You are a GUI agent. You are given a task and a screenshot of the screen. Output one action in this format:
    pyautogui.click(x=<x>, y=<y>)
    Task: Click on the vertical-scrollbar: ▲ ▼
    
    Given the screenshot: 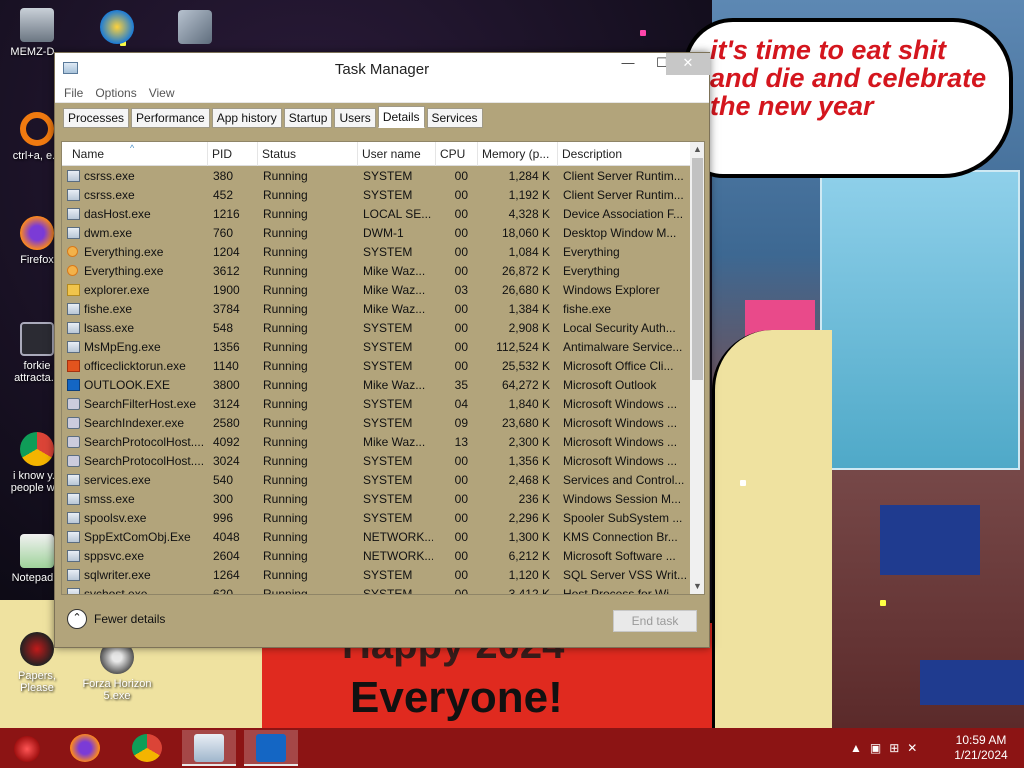 What is the action you would take?
    pyautogui.click(x=697, y=368)
    